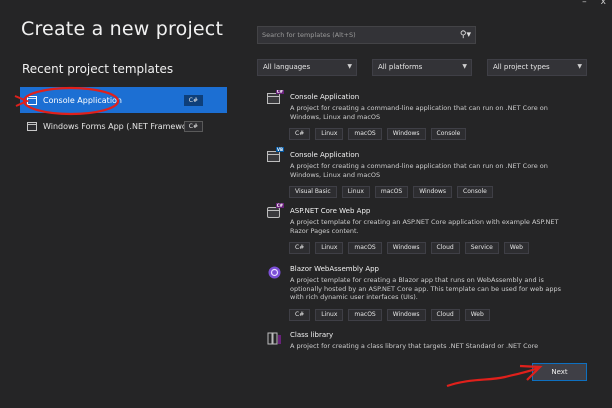 This screenshot has width=612, height=408. What do you see at coordinates (492, 377) in the screenshot?
I see `red-arrow-annotation-next` at bounding box center [492, 377].